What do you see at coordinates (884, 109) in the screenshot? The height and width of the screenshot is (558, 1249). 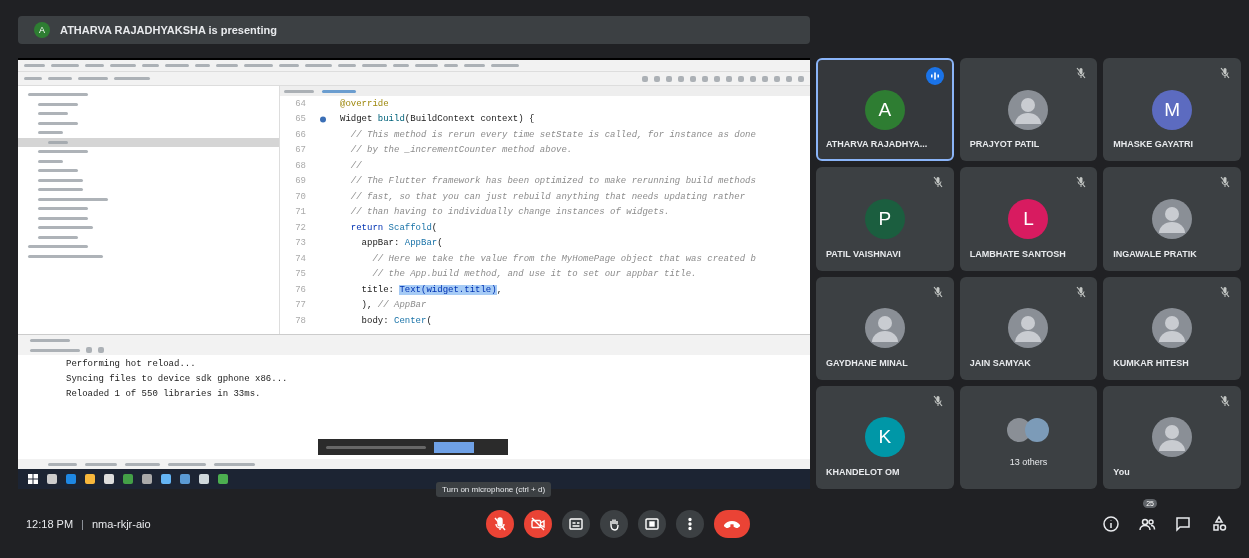 I see `initial-avatar: A` at bounding box center [884, 109].